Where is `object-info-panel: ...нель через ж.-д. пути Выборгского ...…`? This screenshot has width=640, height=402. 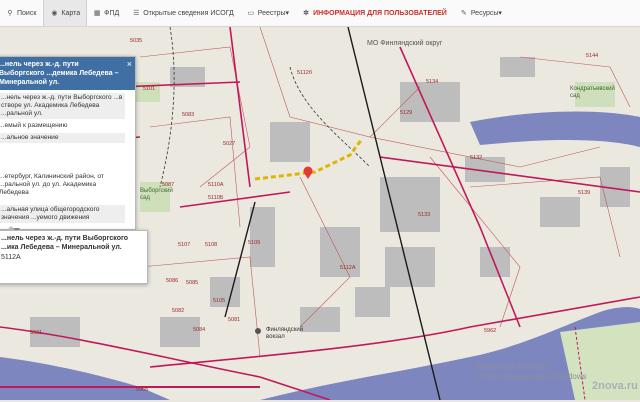
object-info-panel: ...нель через ж.-д. пути Выборгского ...… is located at coordinates (68, 143).